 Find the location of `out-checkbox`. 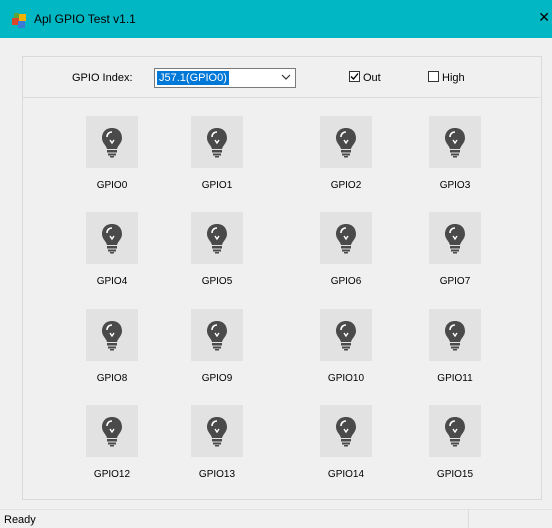

out-checkbox is located at coordinates (354, 76).